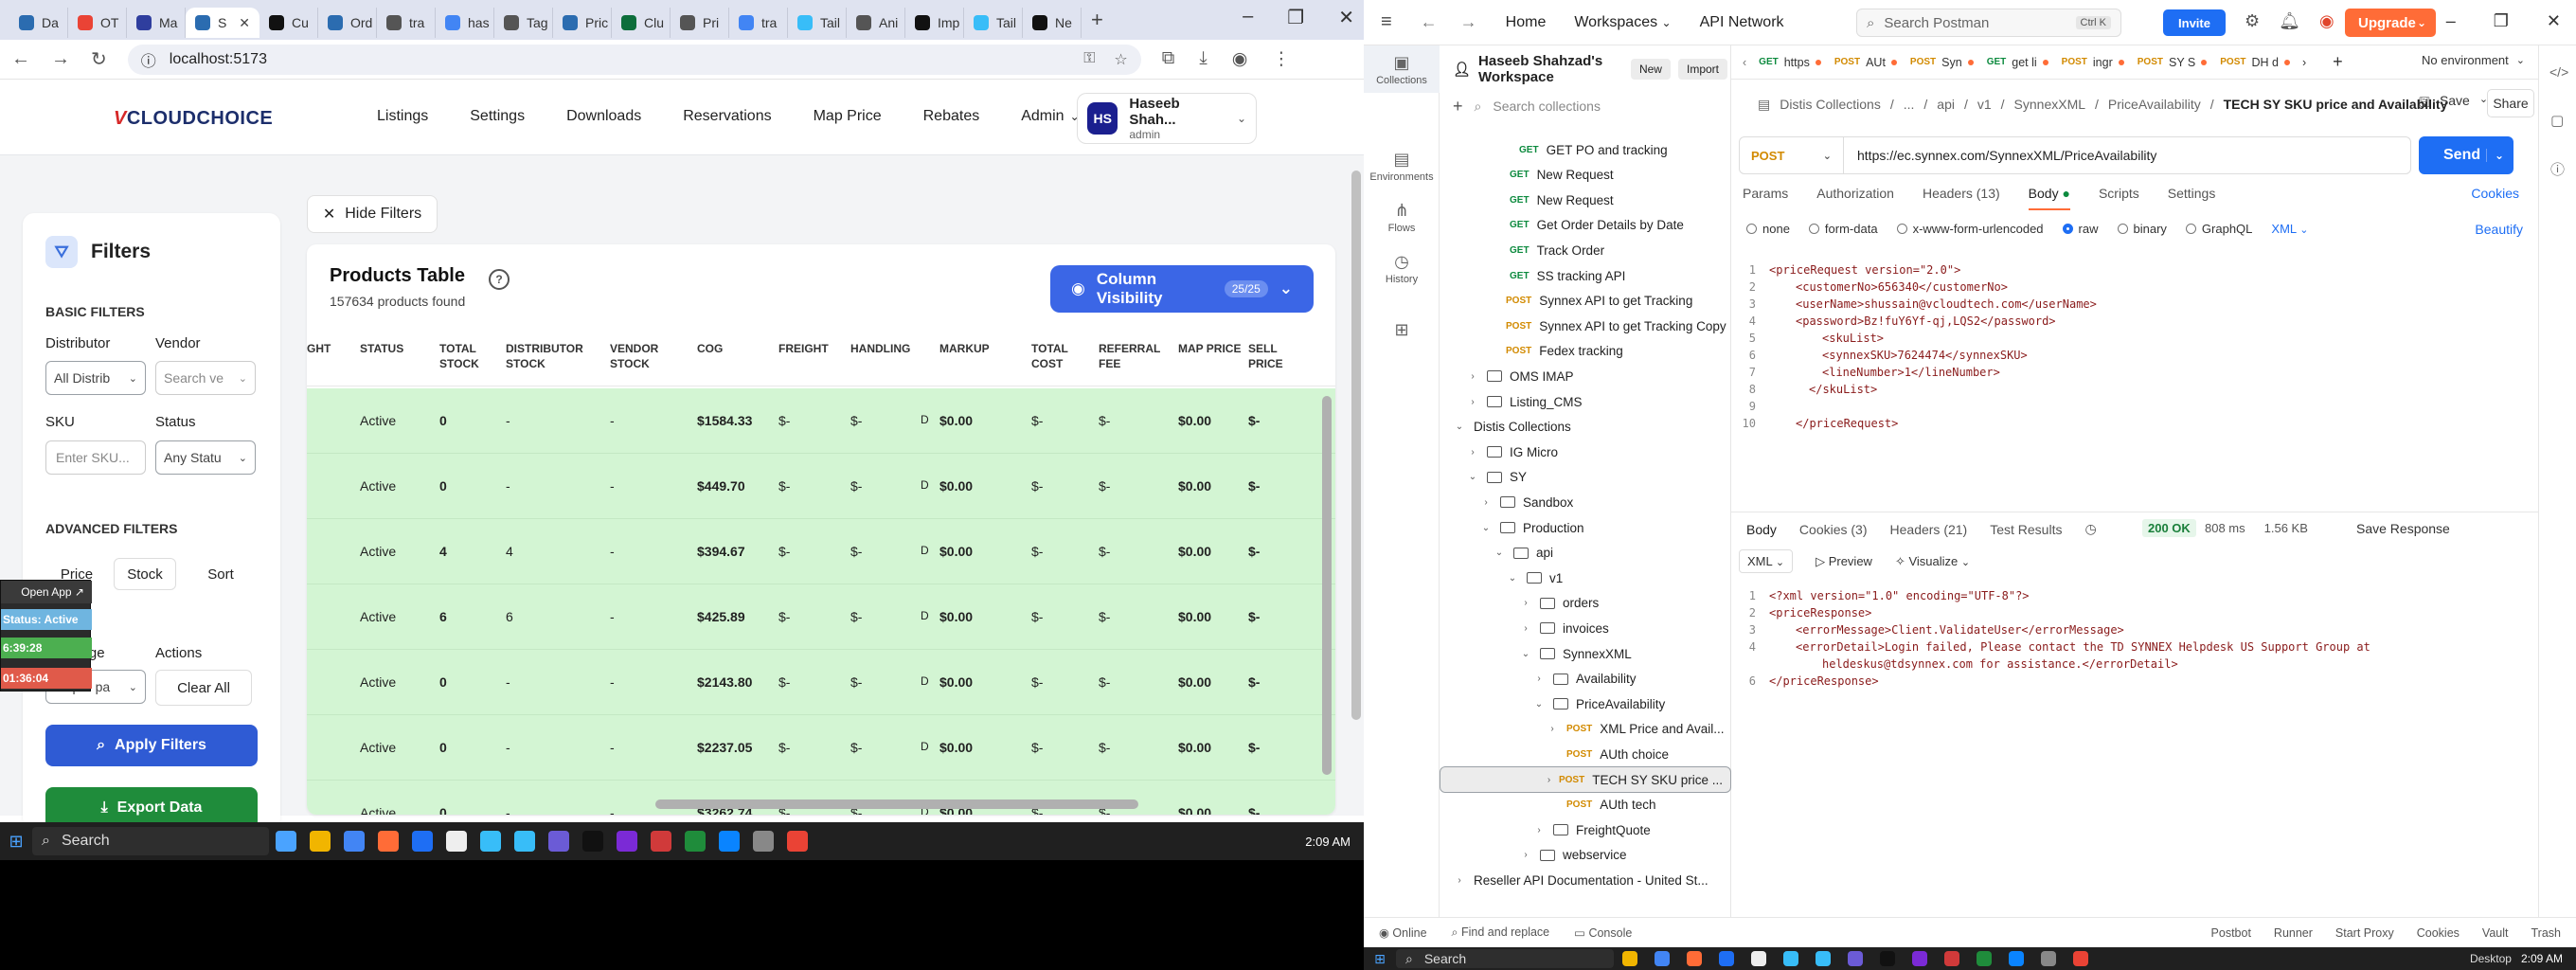 The height and width of the screenshot is (970, 2576). Describe the element at coordinates (1167, 118) in the screenshot. I see `user-menu: HS Haseeb Shah... admin ⌄` at that location.